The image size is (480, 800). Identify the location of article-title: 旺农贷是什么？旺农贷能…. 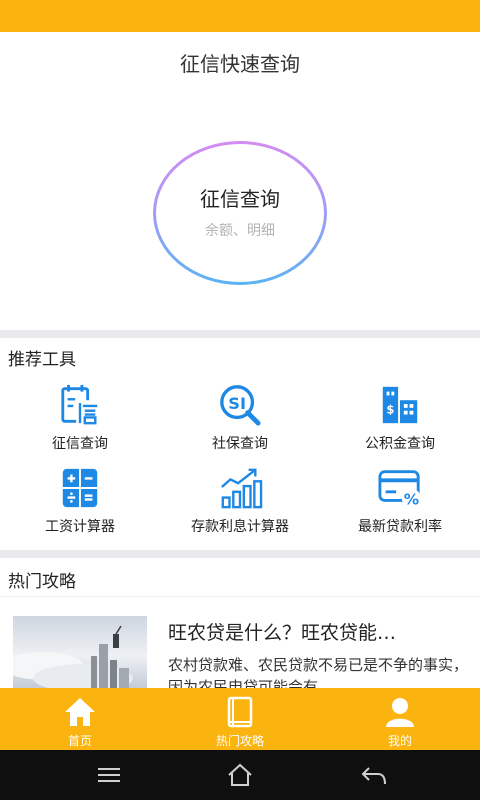
(282, 633).